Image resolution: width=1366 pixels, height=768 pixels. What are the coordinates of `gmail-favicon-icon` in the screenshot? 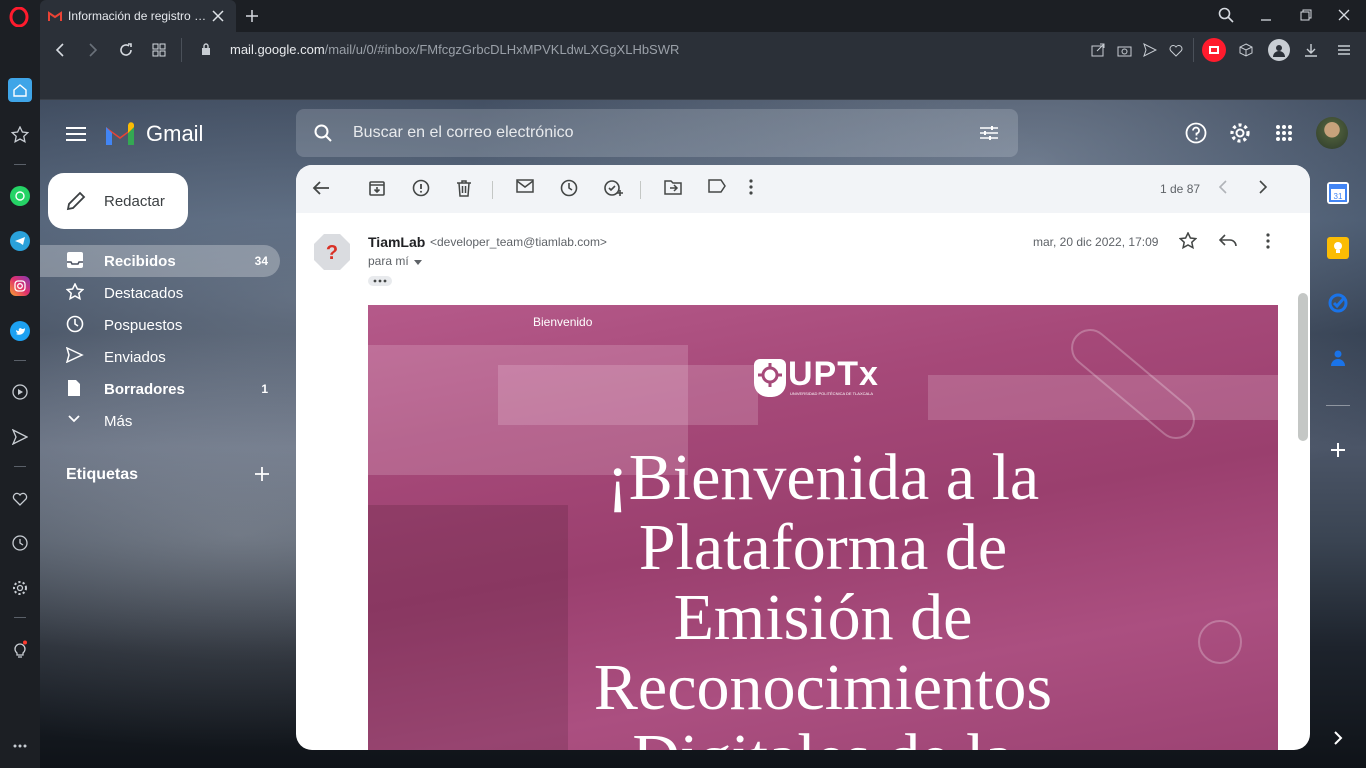 It's located at (55, 16).